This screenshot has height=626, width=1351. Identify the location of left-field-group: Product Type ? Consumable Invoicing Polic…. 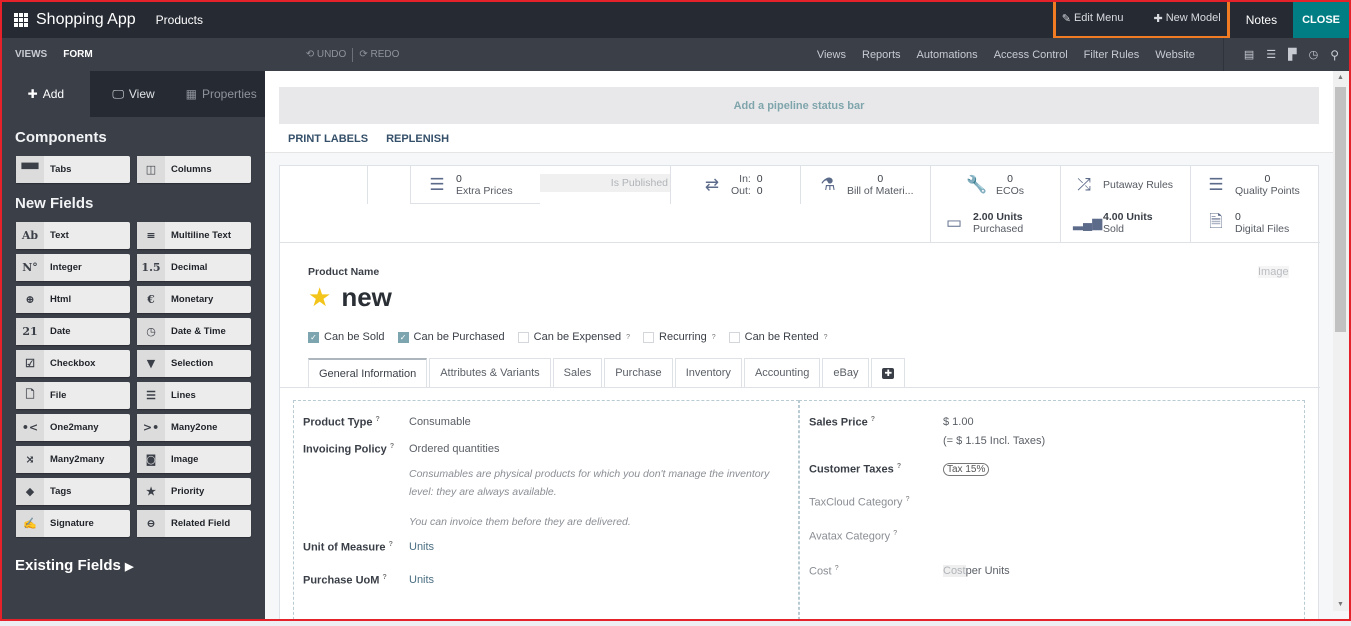
(546, 509).